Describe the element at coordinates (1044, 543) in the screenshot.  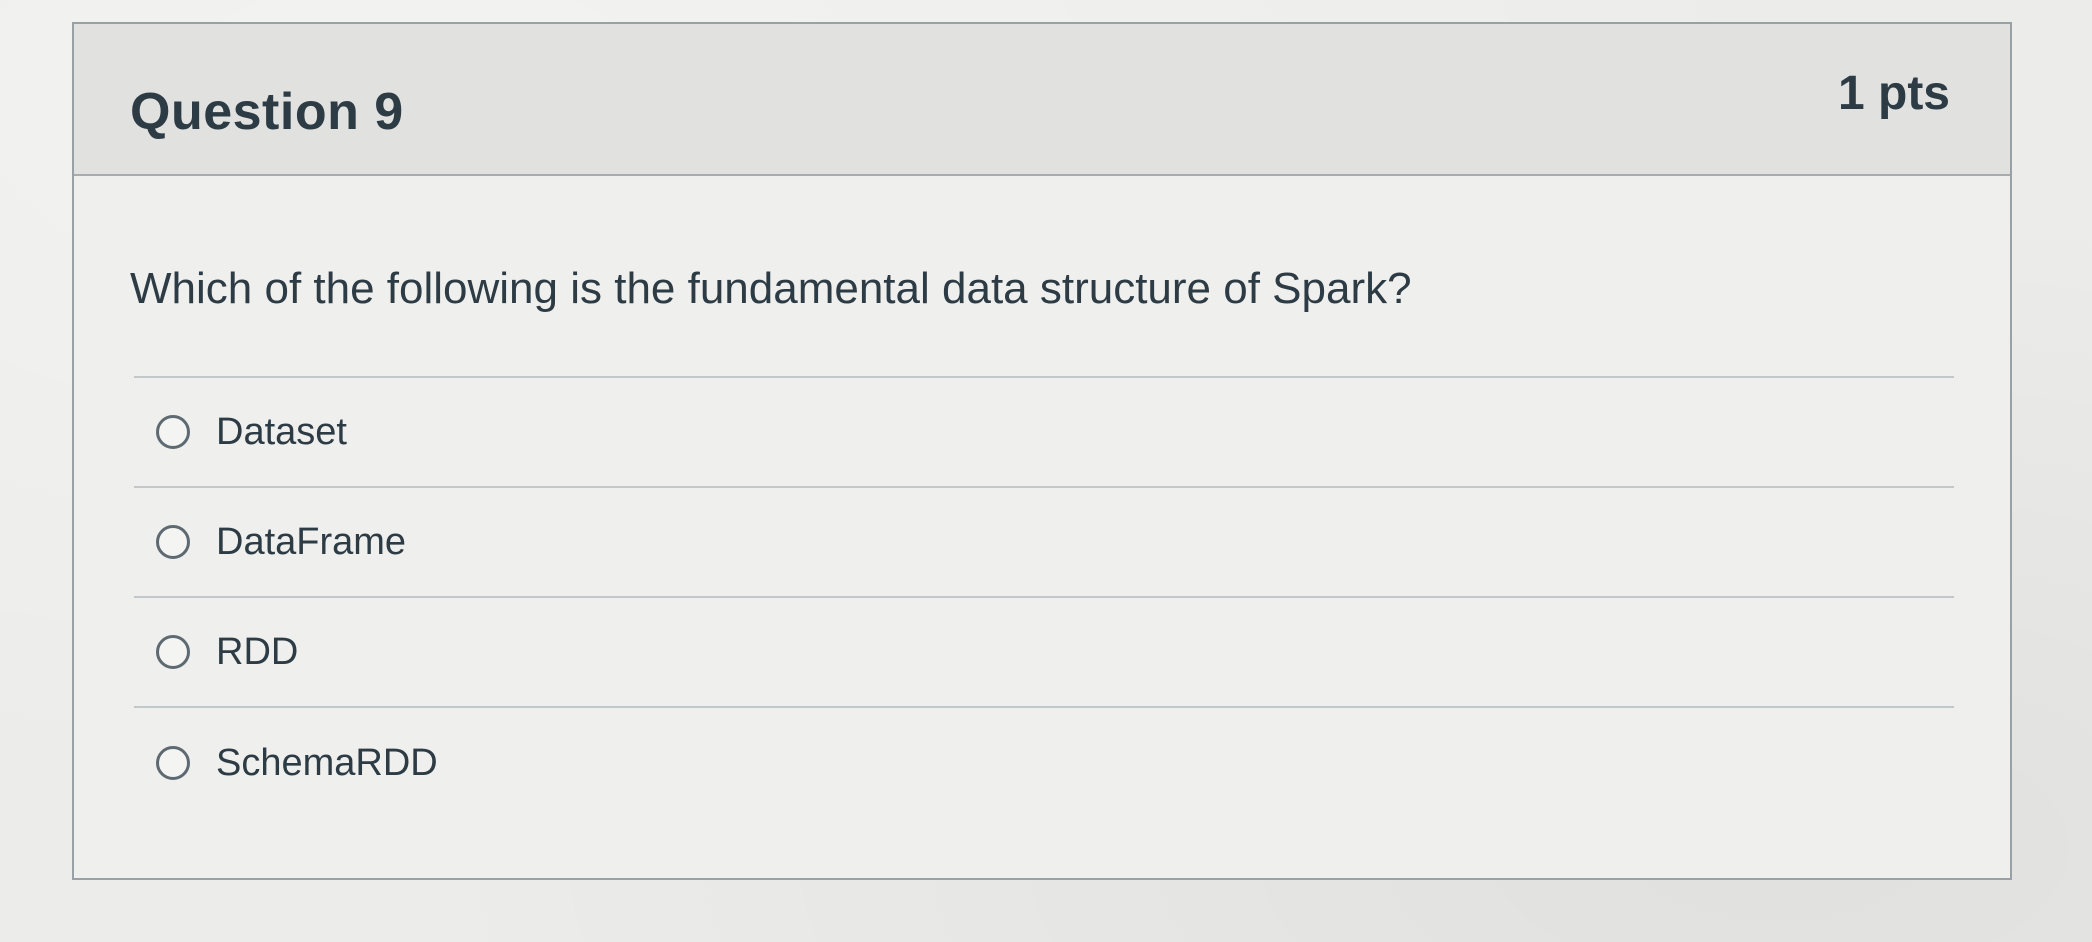
I see `answer-option-dataframe: DataFrame` at that location.